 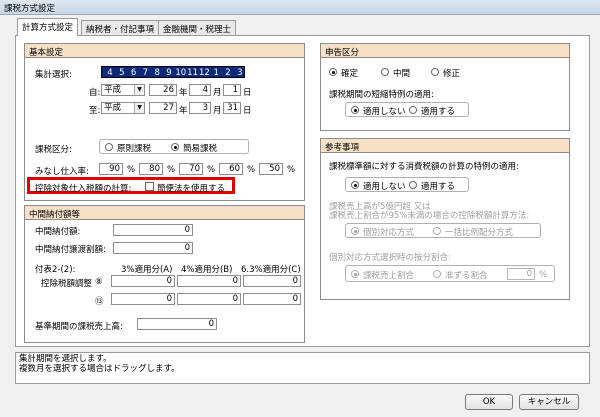 What do you see at coordinates (435, 72) in the screenshot?
I see `filing-radio-amended` at bounding box center [435, 72].